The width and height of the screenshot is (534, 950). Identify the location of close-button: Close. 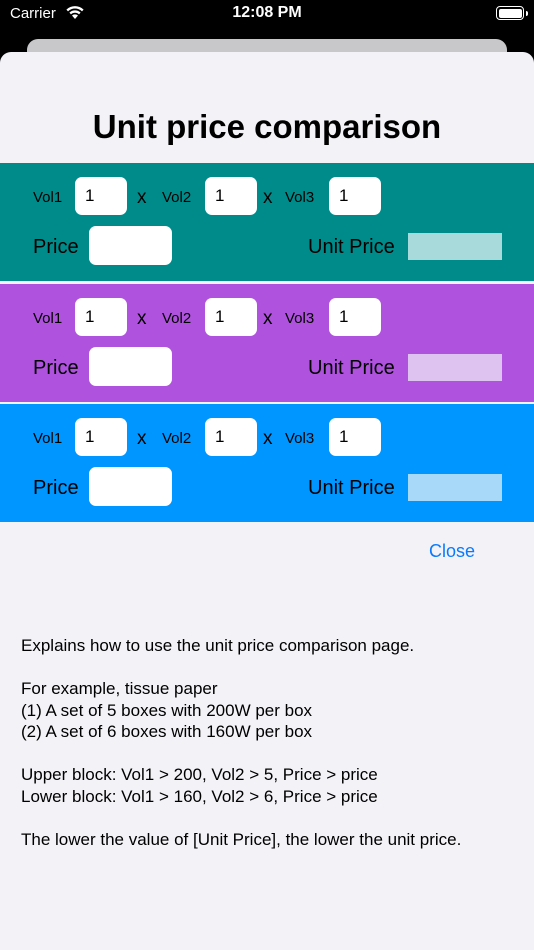
(452, 551).